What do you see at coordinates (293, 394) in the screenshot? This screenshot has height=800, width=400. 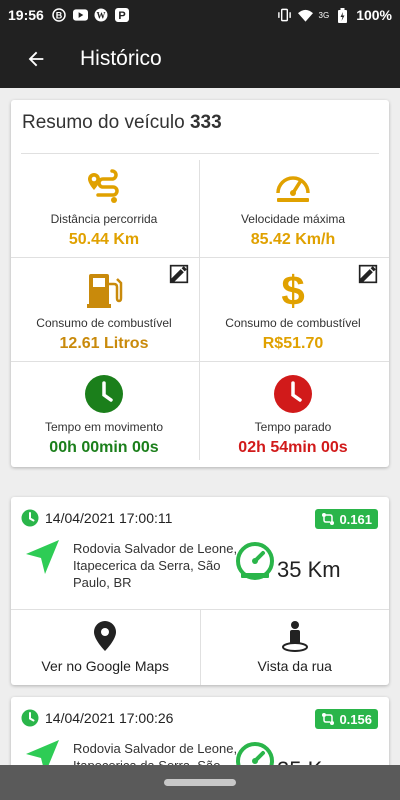 I see `clock-red-icon` at bounding box center [293, 394].